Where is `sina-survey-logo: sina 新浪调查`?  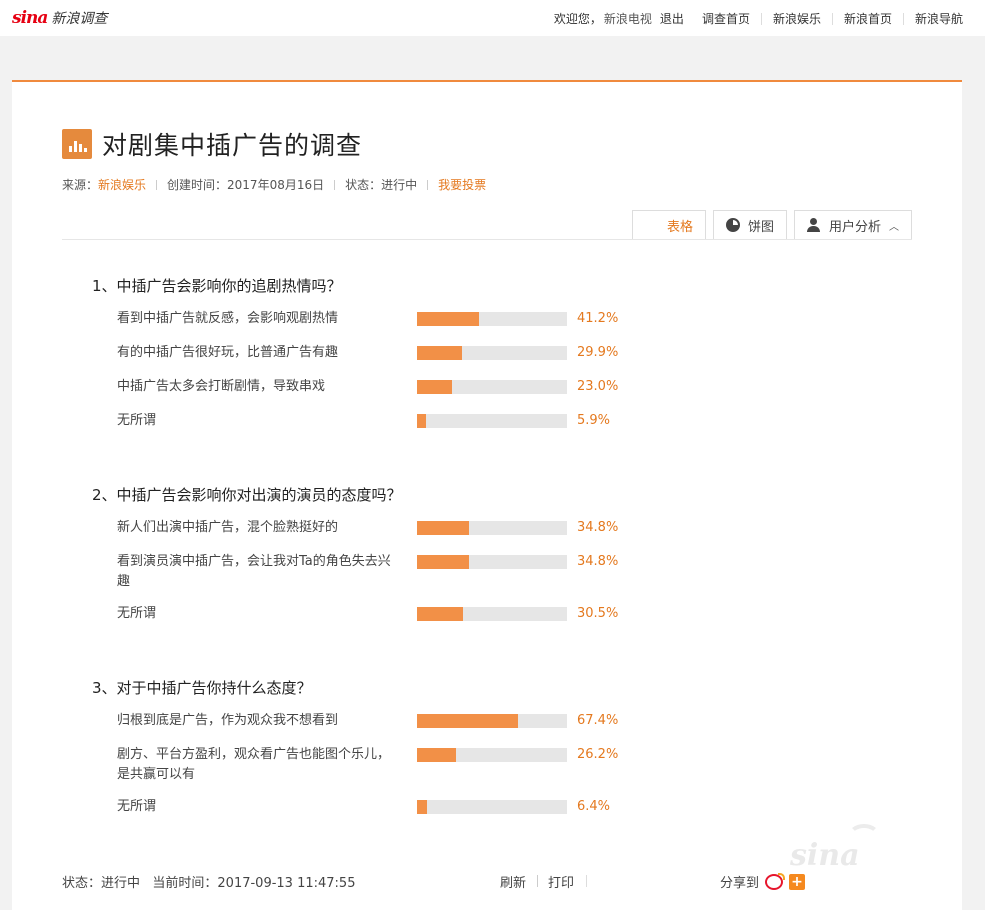
sina-survey-logo: sina 新浪调查 is located at coordinates (59, 18).